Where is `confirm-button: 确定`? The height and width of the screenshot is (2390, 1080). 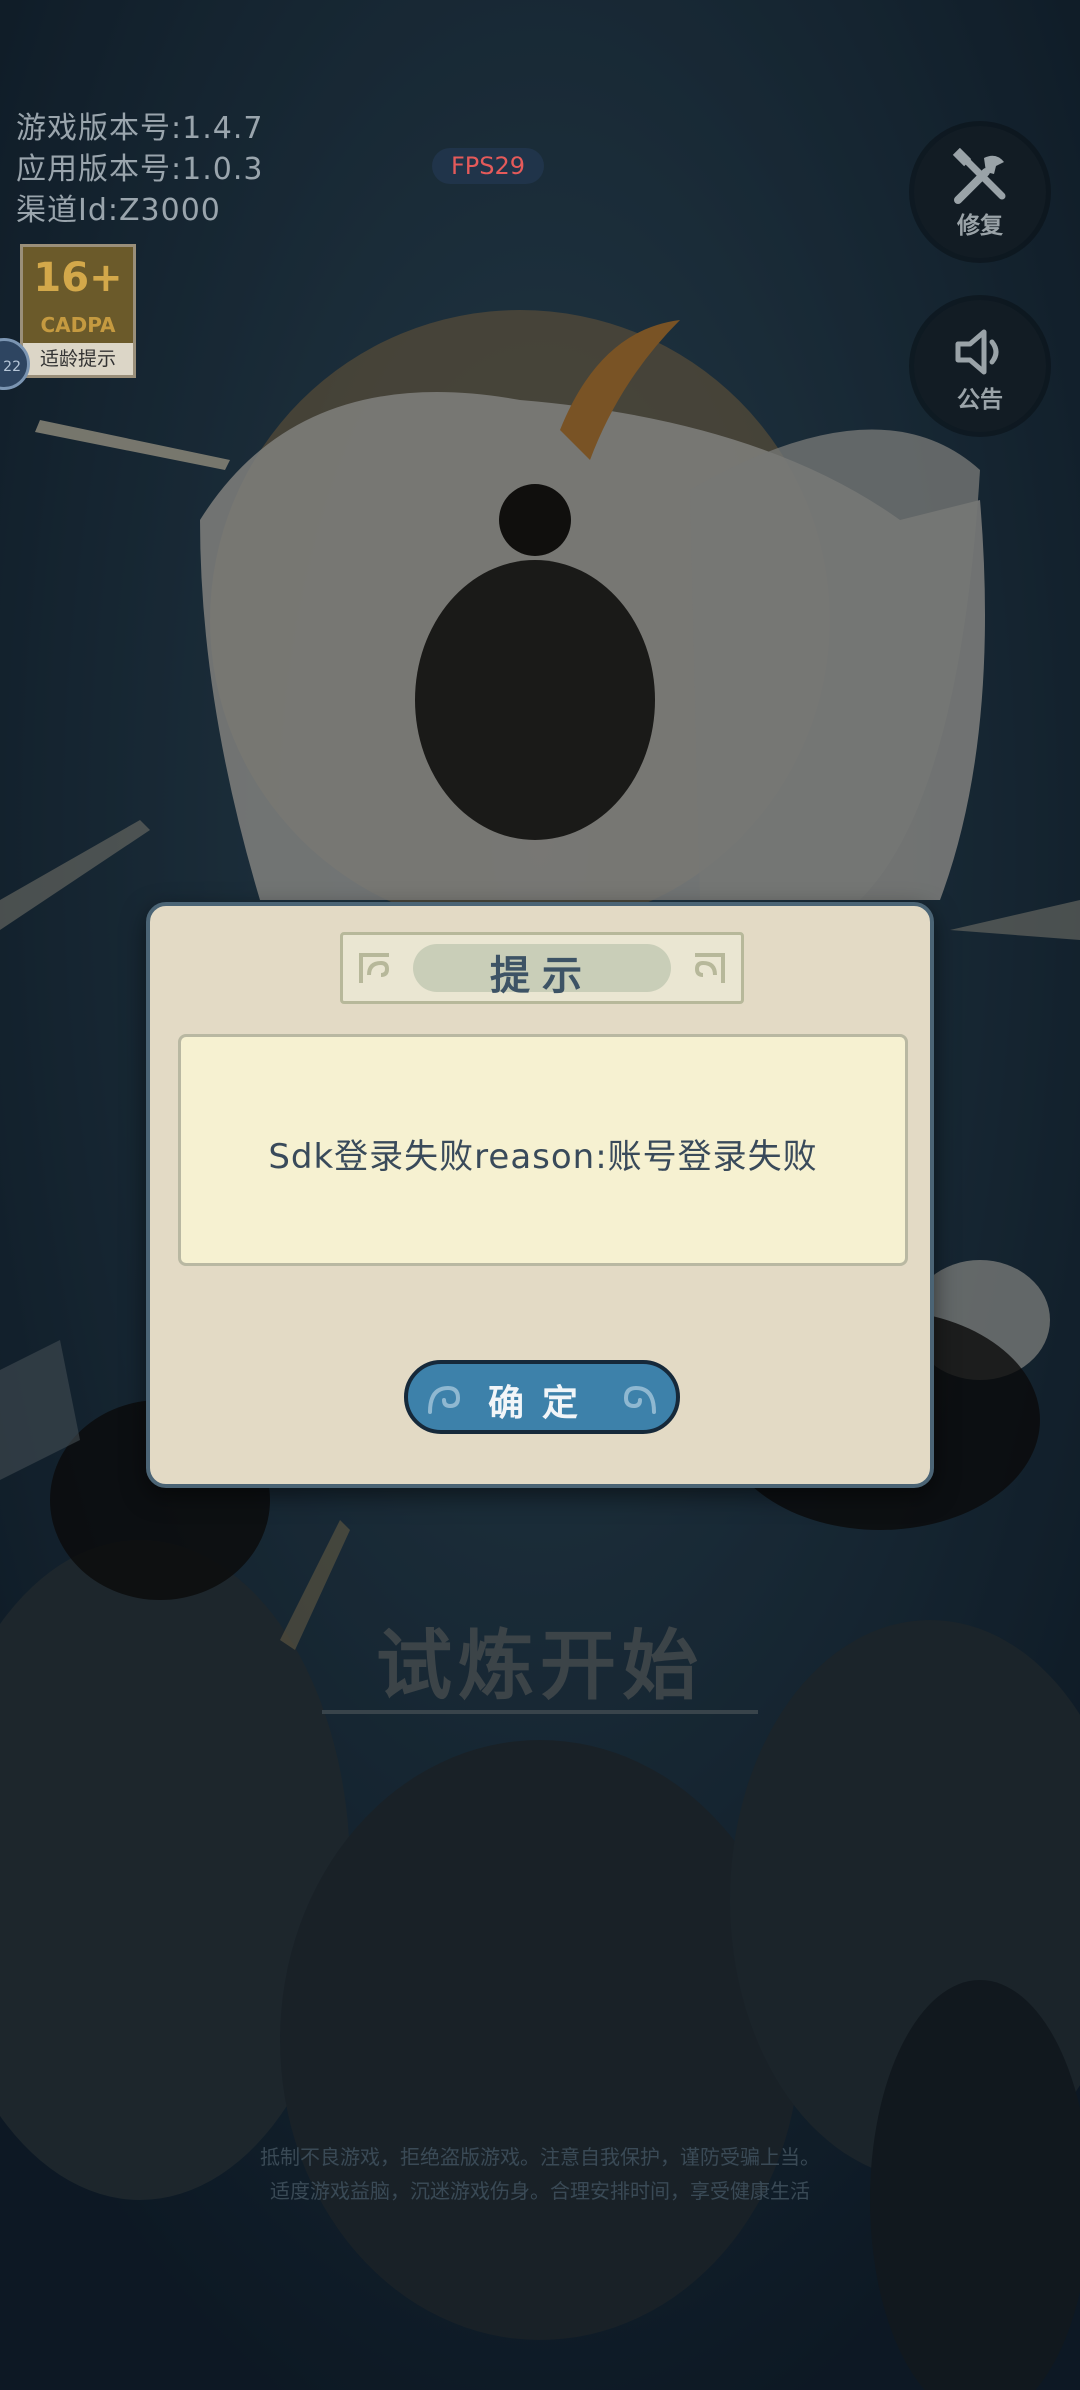 confirm-button: 确定 is located at coordinates (542, 1397).